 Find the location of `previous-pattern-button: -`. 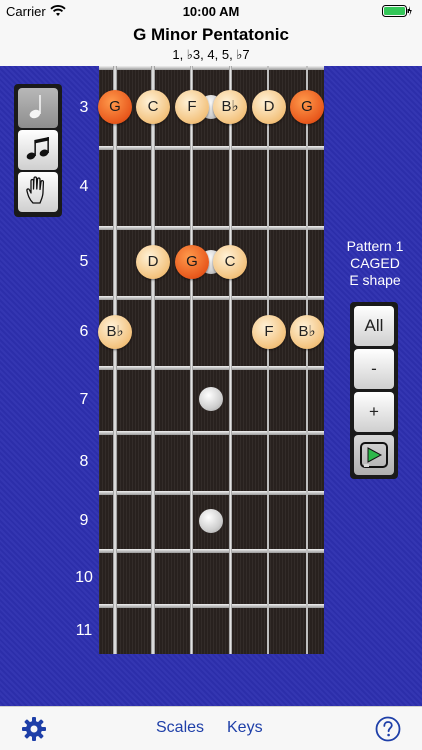

previous-pattern-button: - is located at coordinates (374, 369).